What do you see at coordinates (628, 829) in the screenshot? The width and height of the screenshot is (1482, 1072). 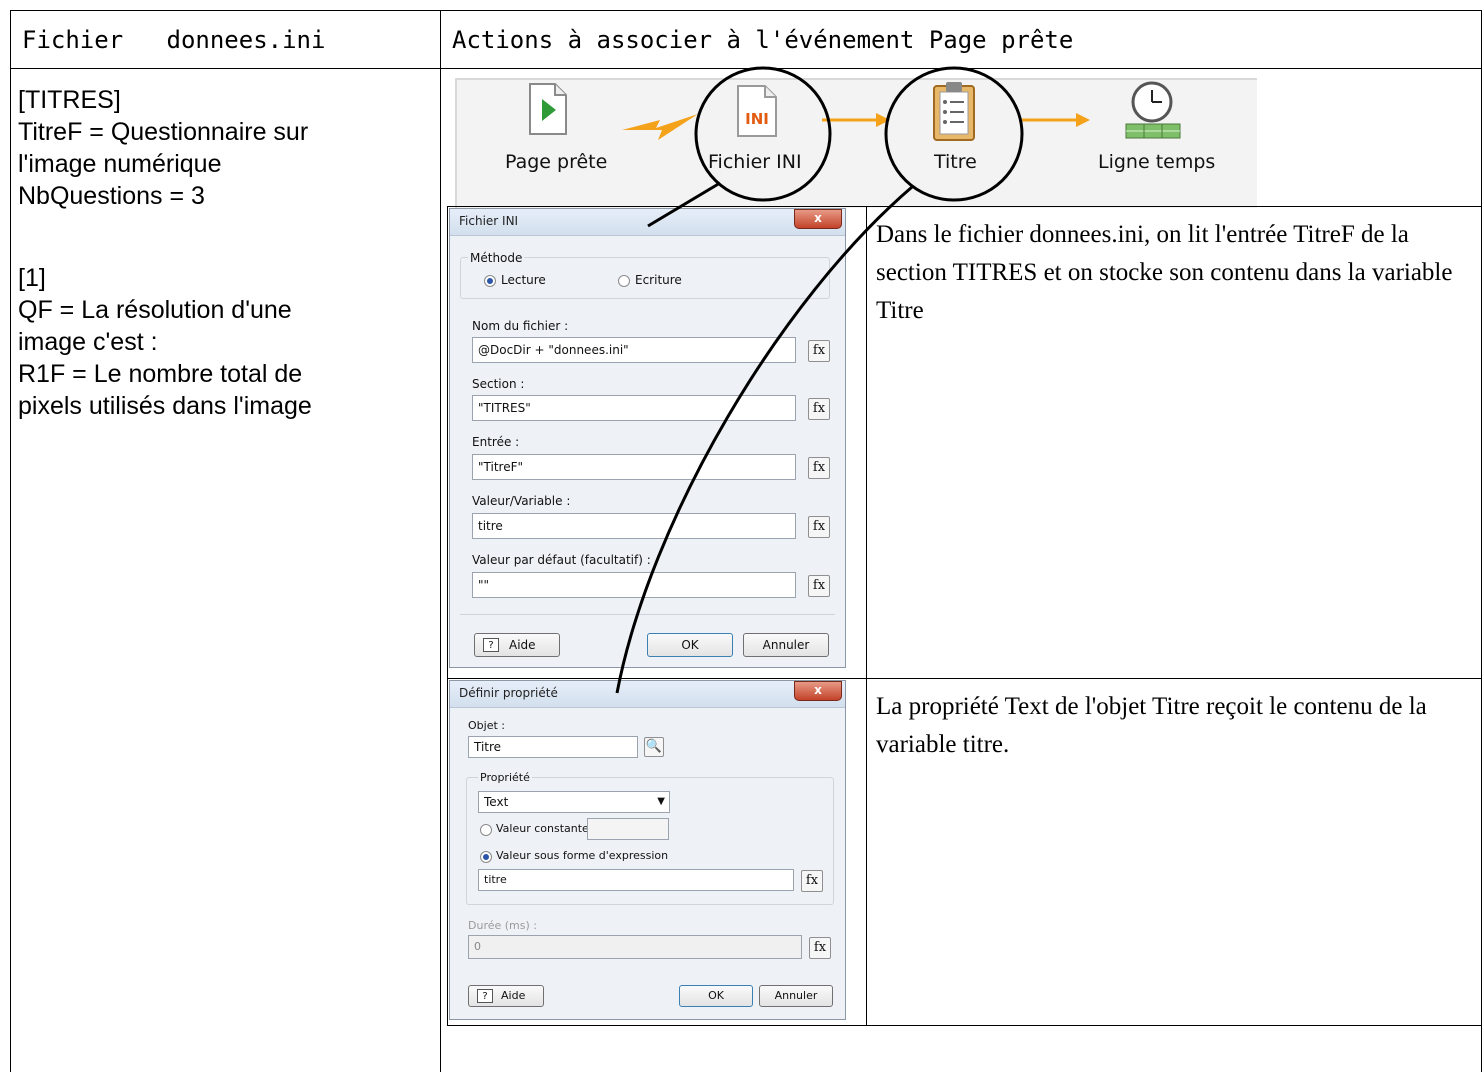 I see `constant-value-field` at bounding box center [628, 829].